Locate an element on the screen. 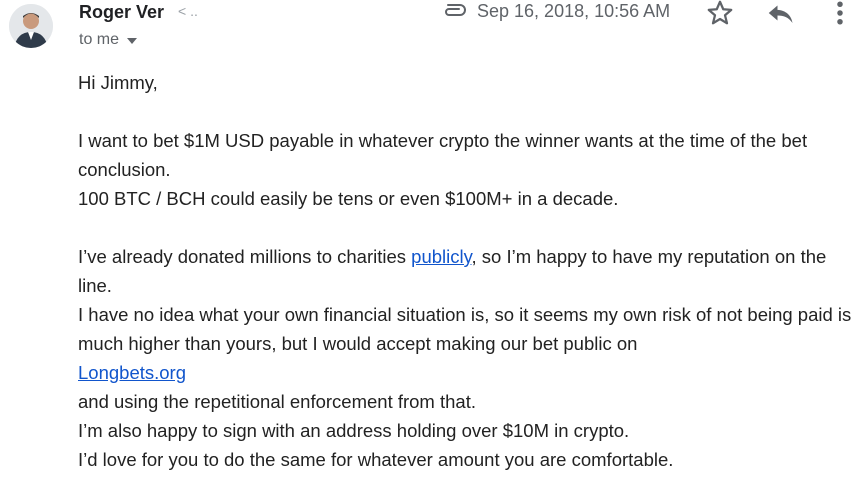 The width and height of the screenshot is (864, 477). paperclip-icon is located at coordinates (454, 12).